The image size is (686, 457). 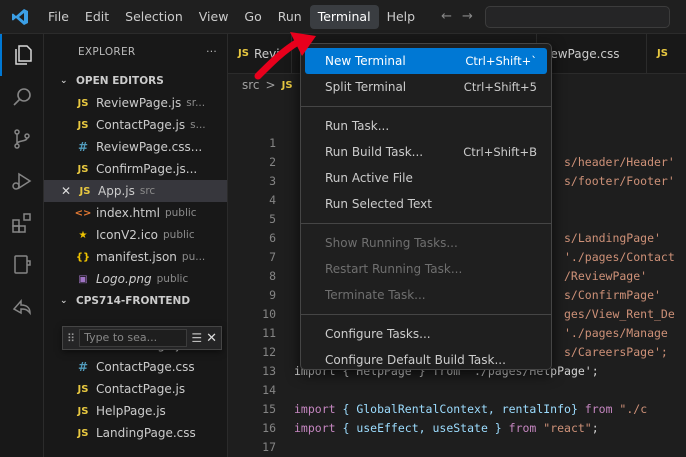 What do you see at coordinates (120, 81) in the screenshot?
I see `open-editors-label: OPEN EDITORS` at bounding box center [120, 81].